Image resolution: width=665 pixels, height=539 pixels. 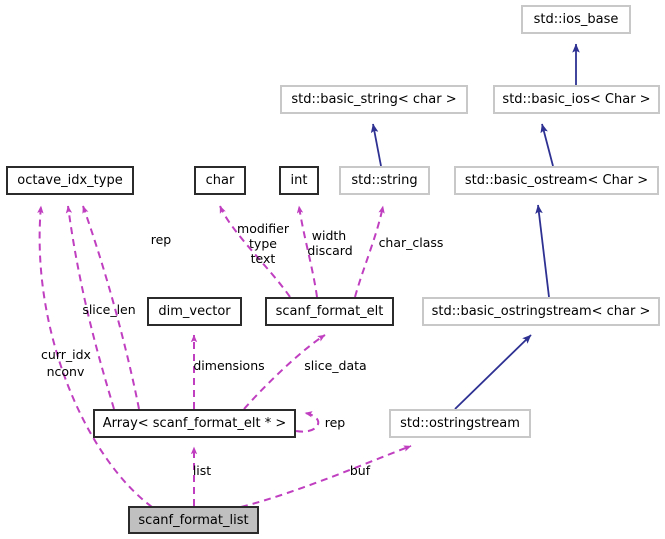 I want to click on node-scanf-format-elt: scanf_format_elt, so click(x=329, y=311).